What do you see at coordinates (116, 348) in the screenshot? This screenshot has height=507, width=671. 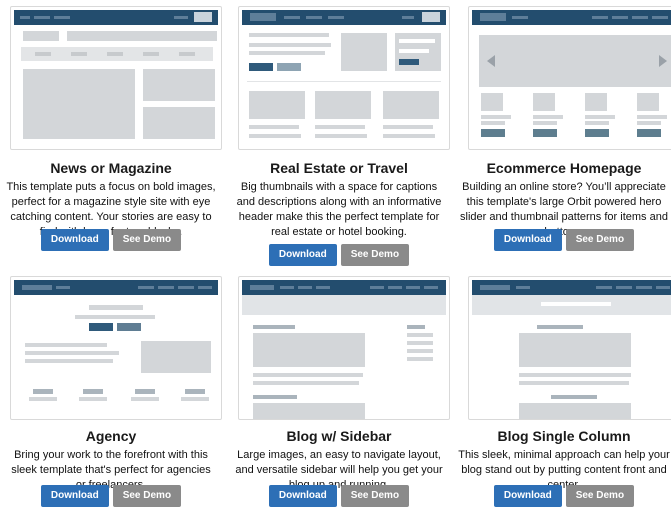 I see `template-thumbnail-agency` at bounding box center [116, 348].